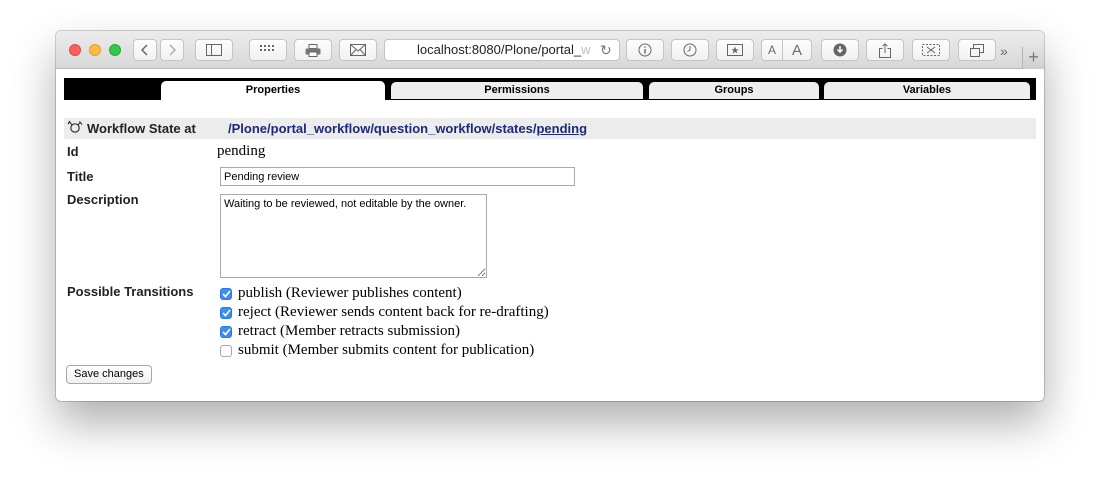  I want to click on save-changes-button: Save changes, so click(109, 374).